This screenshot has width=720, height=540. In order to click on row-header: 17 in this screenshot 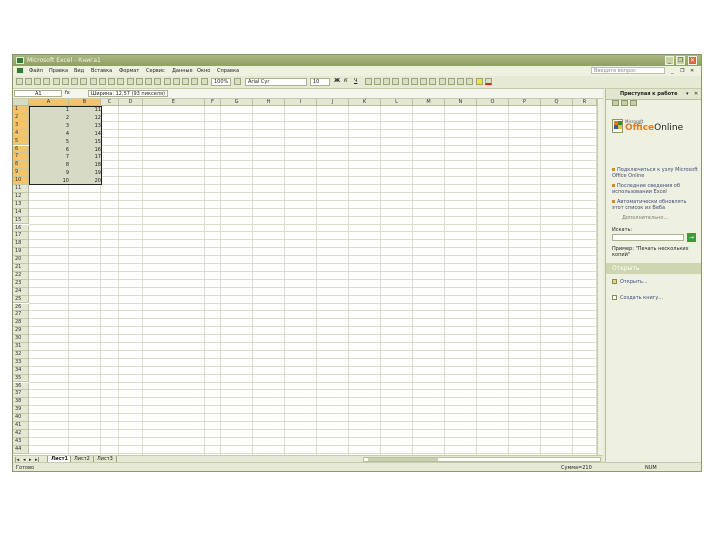, I will do `click(21, 236)`.